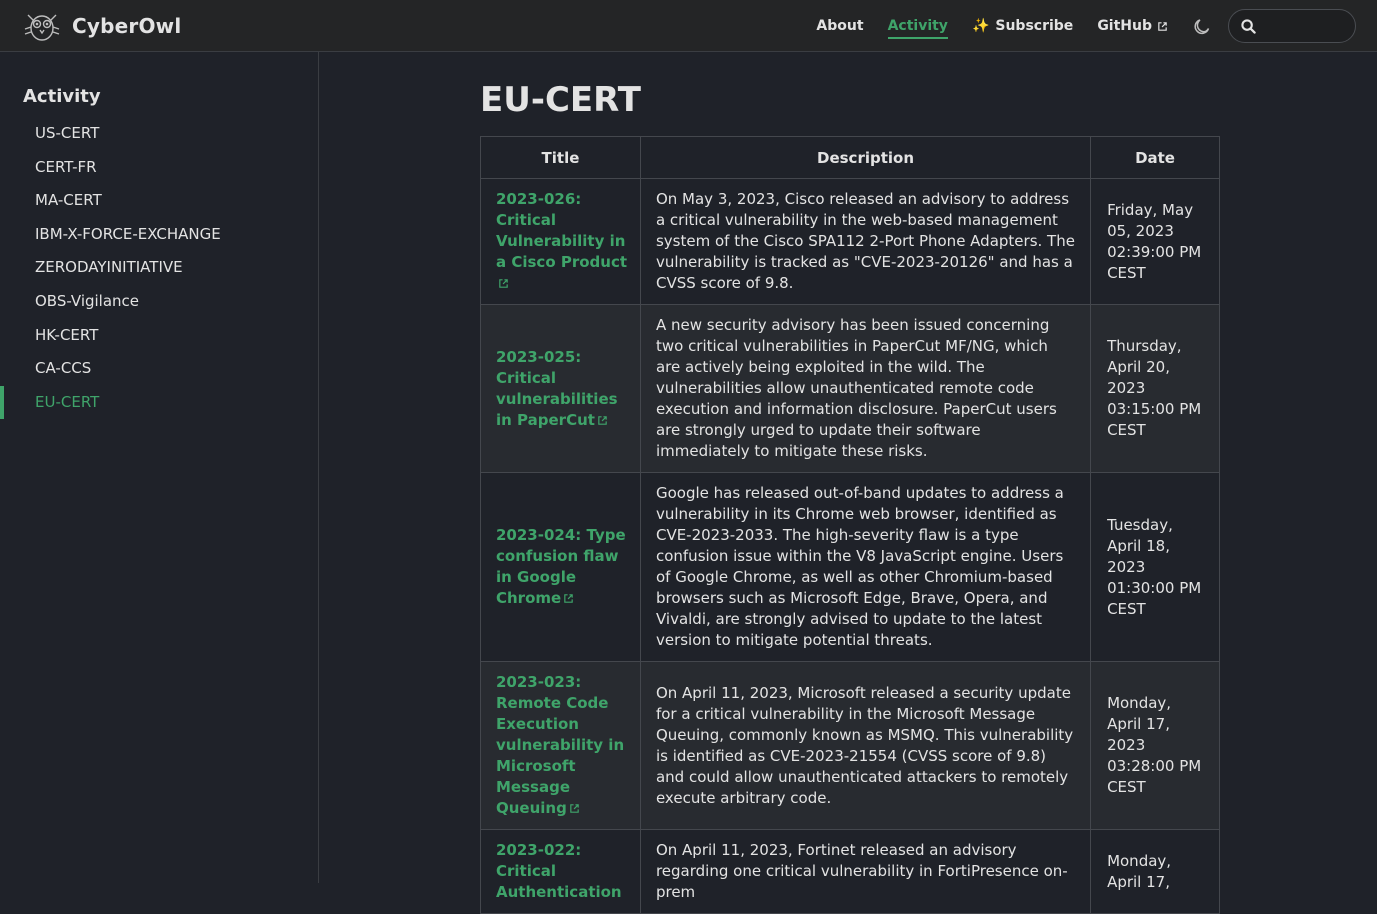  I want to click on nav-github-link: GitHub, so click(1132, 26).